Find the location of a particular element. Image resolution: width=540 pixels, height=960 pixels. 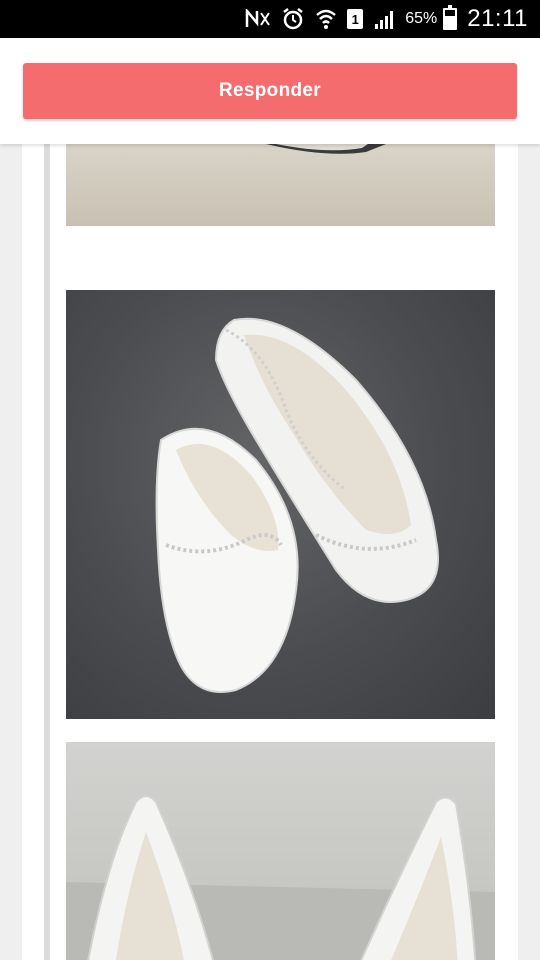

status-bar: 1 65% 21:11 is located at coordinates (270, 19).